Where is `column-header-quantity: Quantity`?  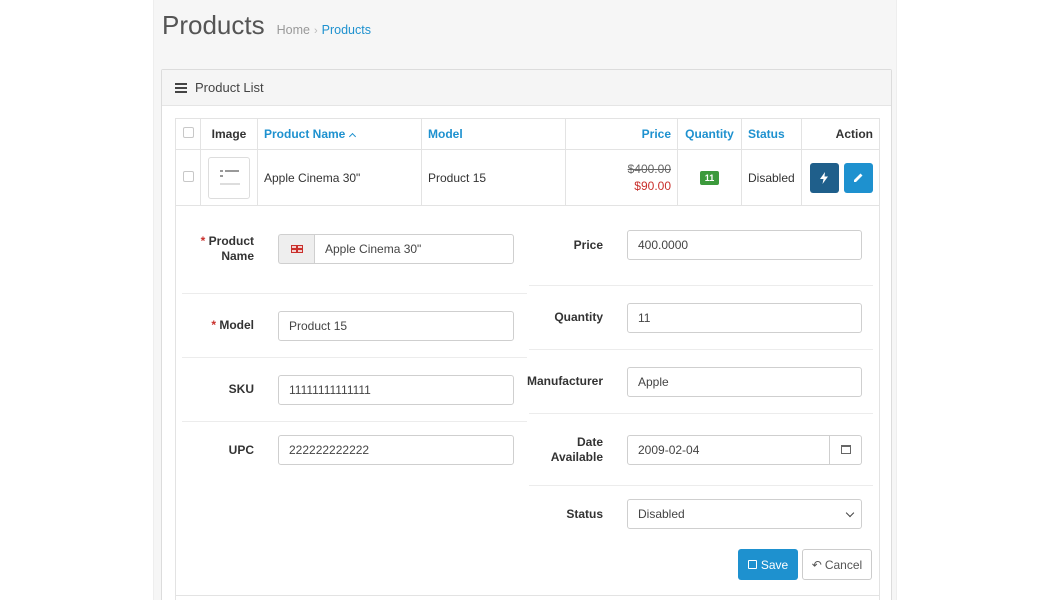
column-header-quantity: Quantity is located at coordinates (709, 134).